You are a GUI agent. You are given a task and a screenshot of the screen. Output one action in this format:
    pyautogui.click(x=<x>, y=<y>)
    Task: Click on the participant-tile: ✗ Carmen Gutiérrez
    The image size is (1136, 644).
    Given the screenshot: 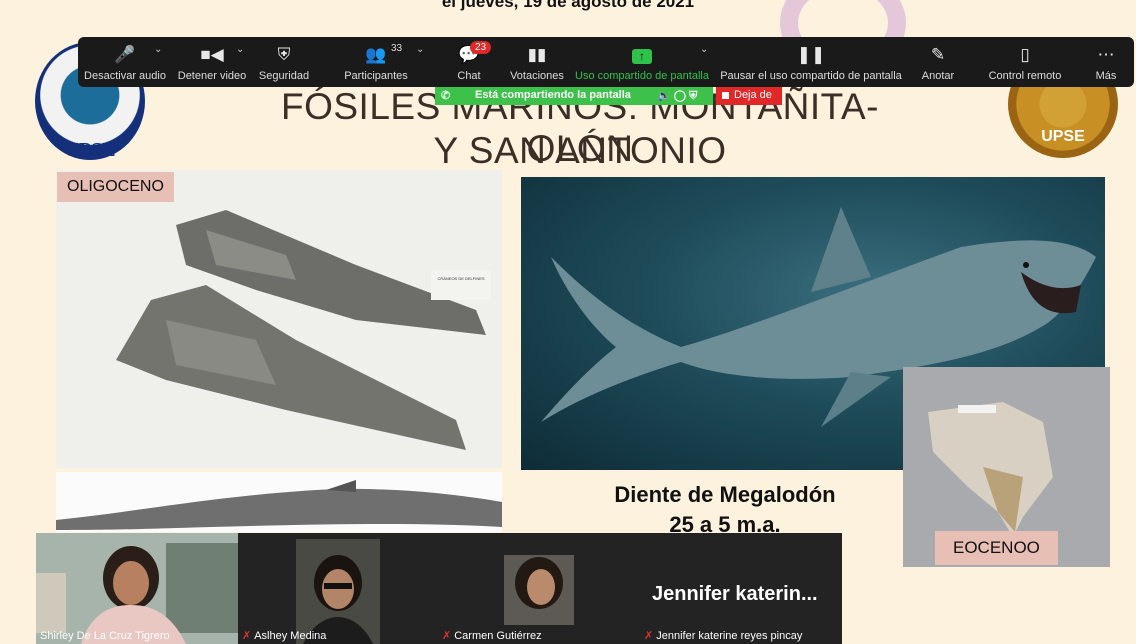 What is the action you would take?
    pyautogui.click(x=539, y=588)
    